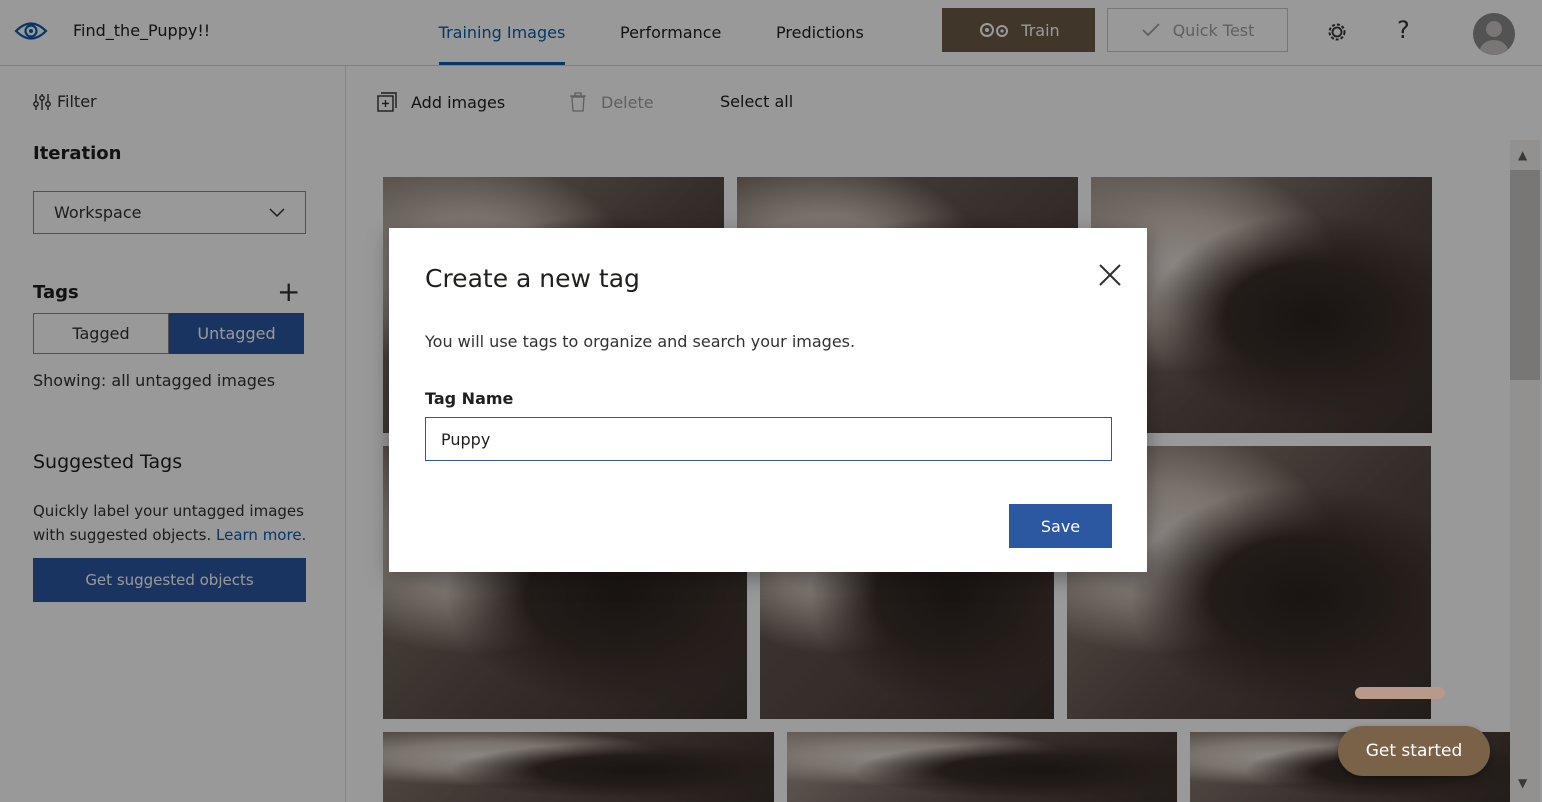 The height and width of the screenshot is (802, 1542). I want to click on progress-pill, so click(1400, 693).